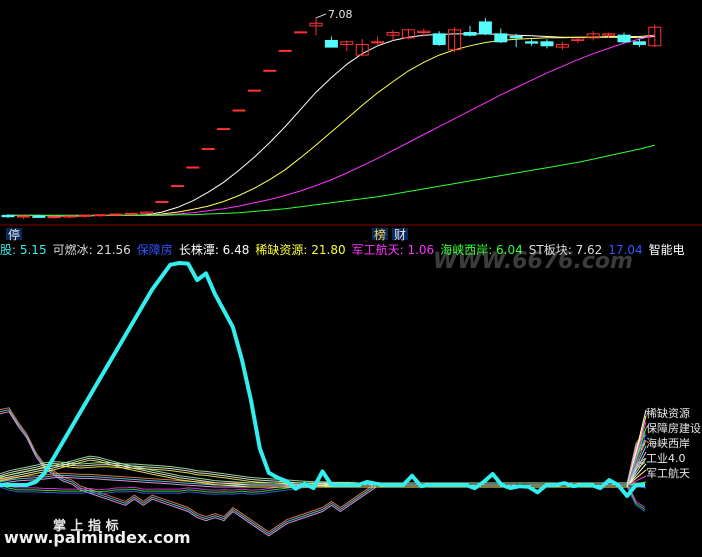 This screenshot has height=557, width=702. I want to click on watermark-bottom: www.palmindex.com, so click(97, 537).